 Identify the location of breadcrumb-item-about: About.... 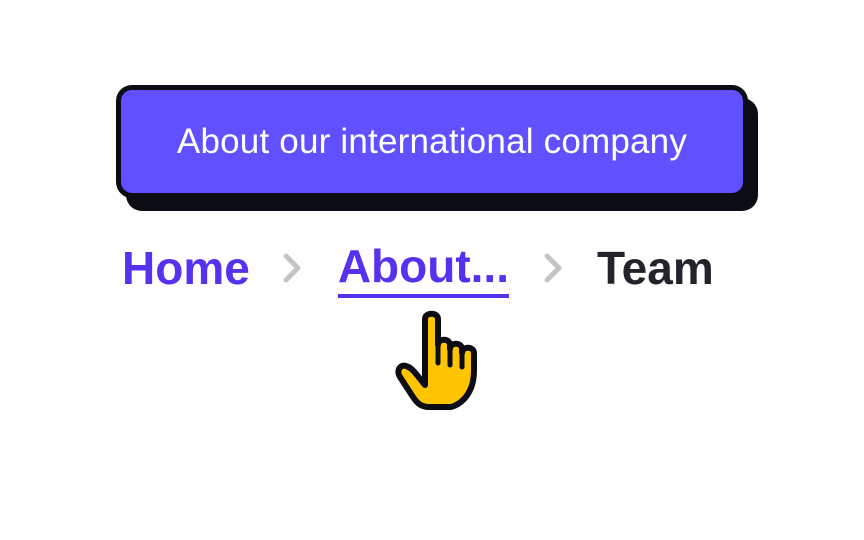
(423, 268).